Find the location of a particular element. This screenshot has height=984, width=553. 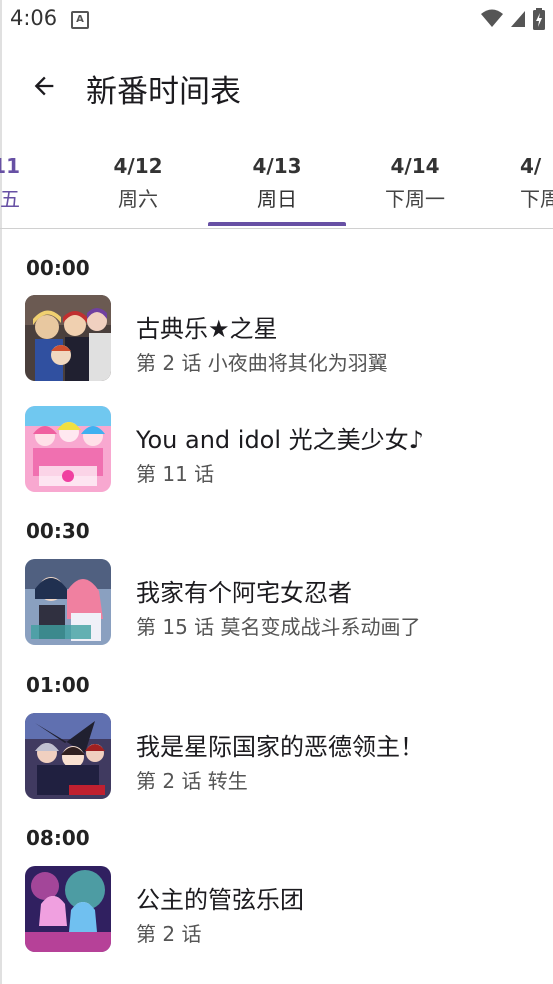

anime-list-item: 我家有个阿宅女忍者 第 15 话 莫名变成战斗系动画了 is located at coordinates (276, 609).